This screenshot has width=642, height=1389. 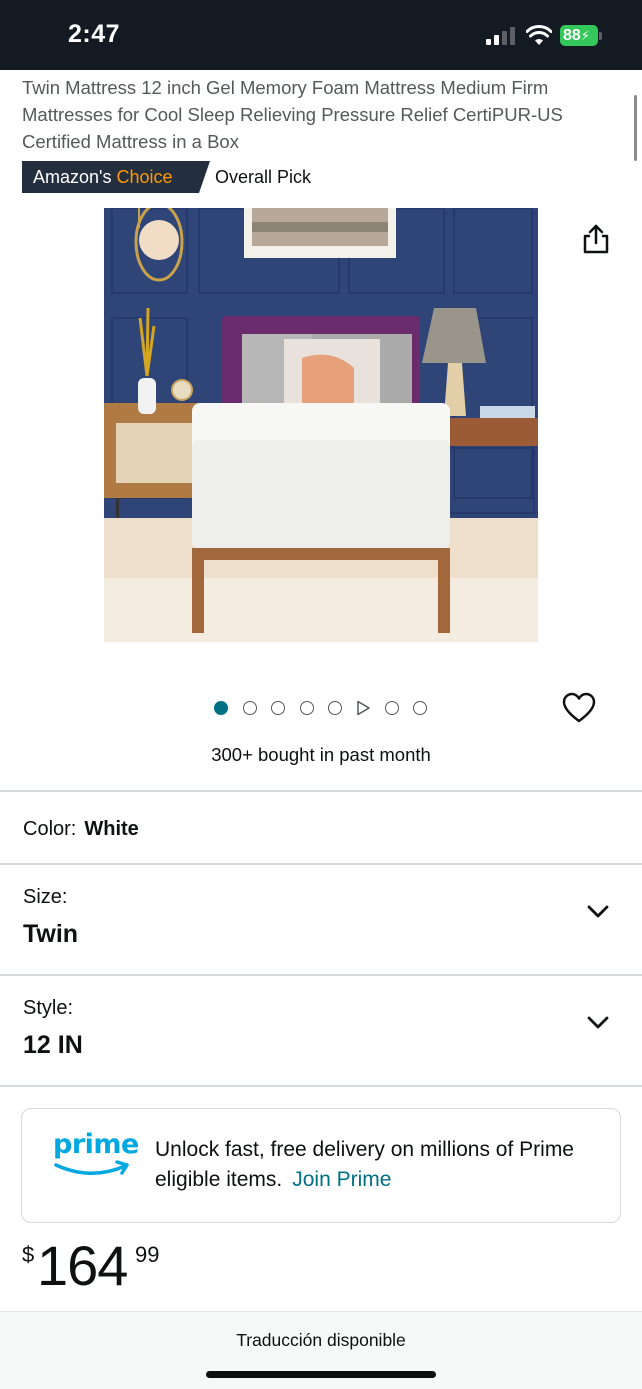 I want to click on battery-icon: 88⚡, so click(x=579, y=35).